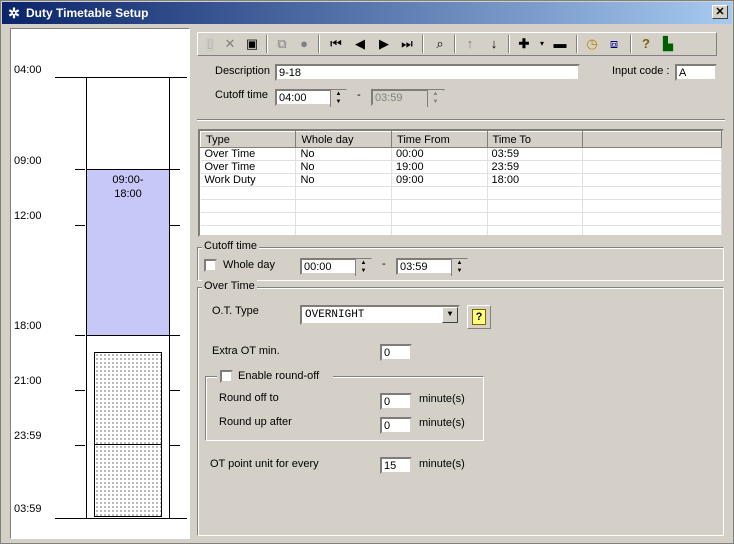 The width and height of the screenshot is (734, 544). What do you see at coordinates (210, 44) in the screenshot?
I see `new-icon: ▯` at bounding box center [210, 44].